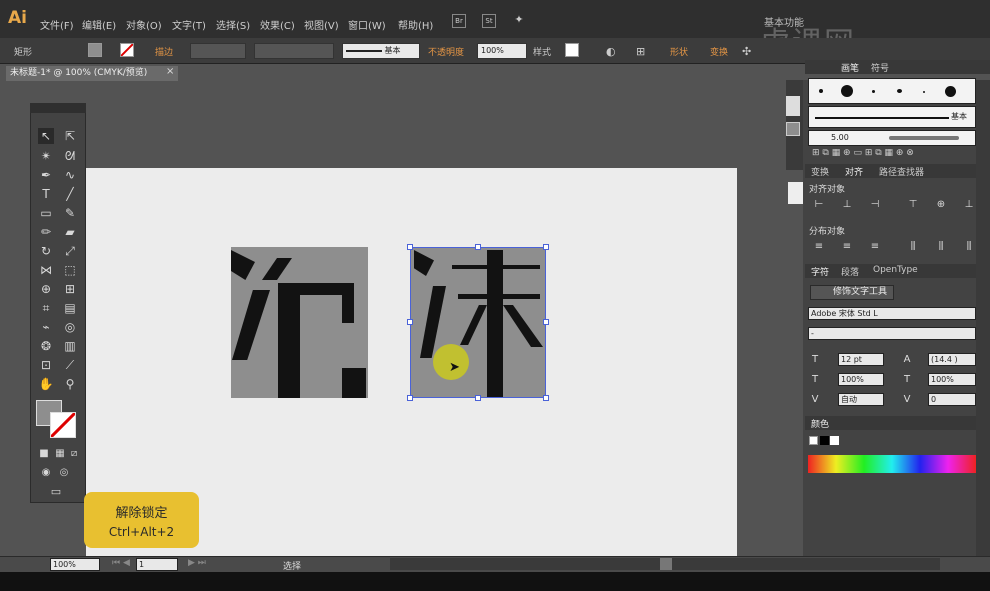 This screenshot has height=591, width=990. Describe the element at coordinates (46, 384) in the screenshot. I see `hand-tool-icon: ✋` at that location.